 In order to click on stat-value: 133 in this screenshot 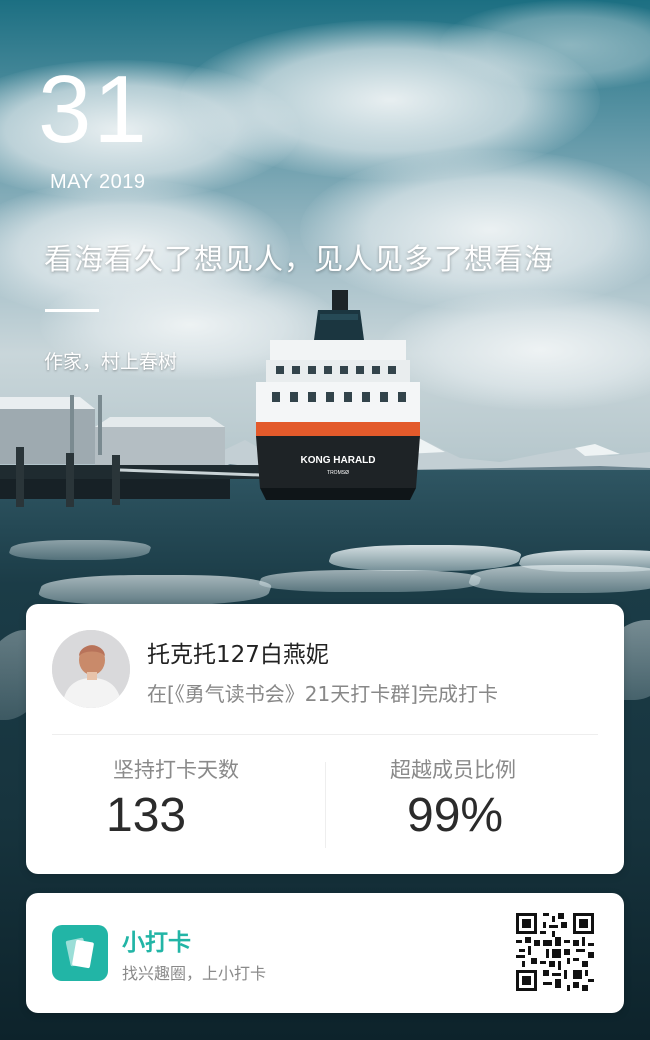, I will do `click(146, 815)`.